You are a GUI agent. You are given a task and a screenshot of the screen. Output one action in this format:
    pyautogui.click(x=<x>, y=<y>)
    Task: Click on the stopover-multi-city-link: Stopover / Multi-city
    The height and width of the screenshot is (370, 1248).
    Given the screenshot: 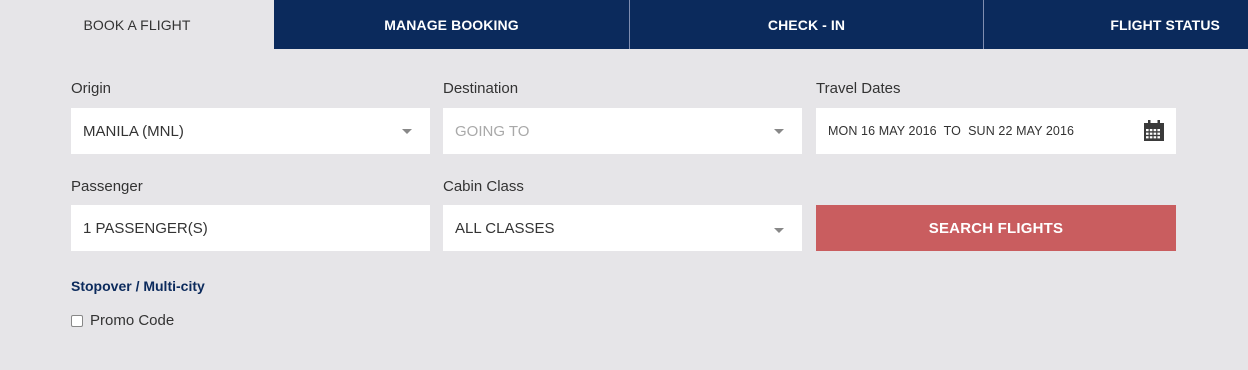 What is the action you would take?
    pyautogui.click(x=138, y=286)
    